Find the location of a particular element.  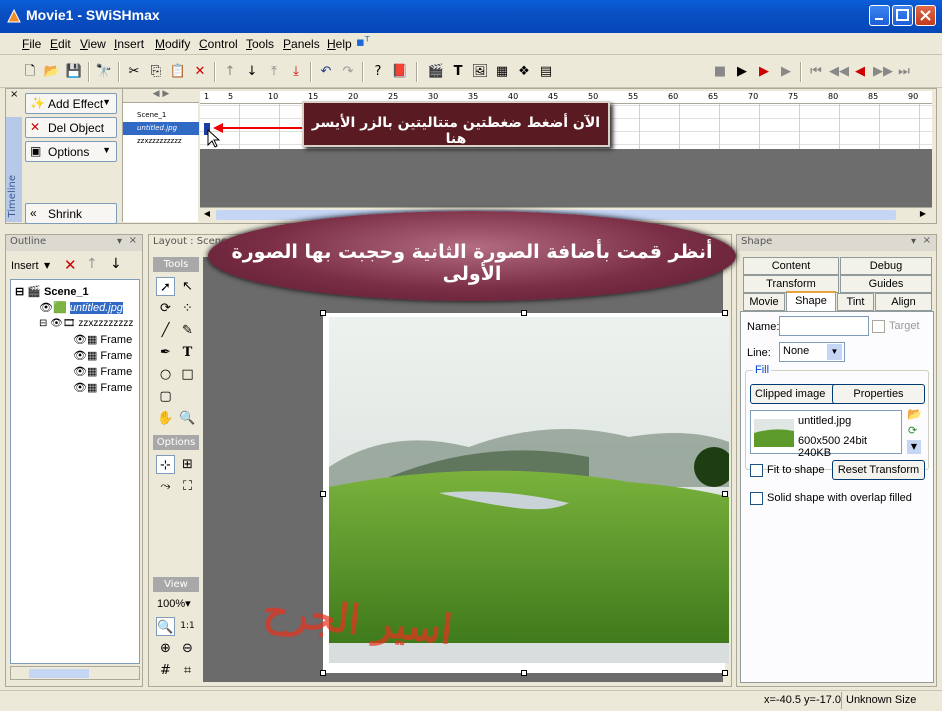

insert-sprite-icon: ❖ is located at coordinates (524, 72).